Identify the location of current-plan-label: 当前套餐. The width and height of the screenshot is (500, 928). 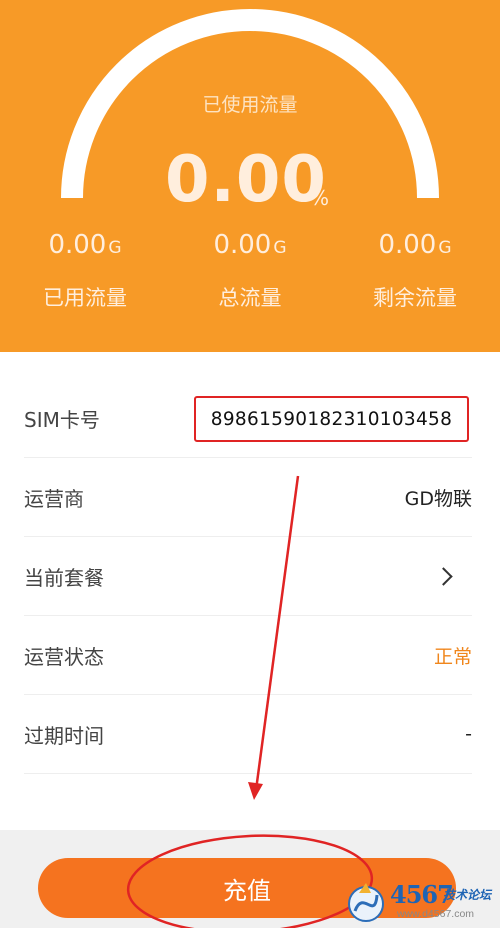
(64, 577).